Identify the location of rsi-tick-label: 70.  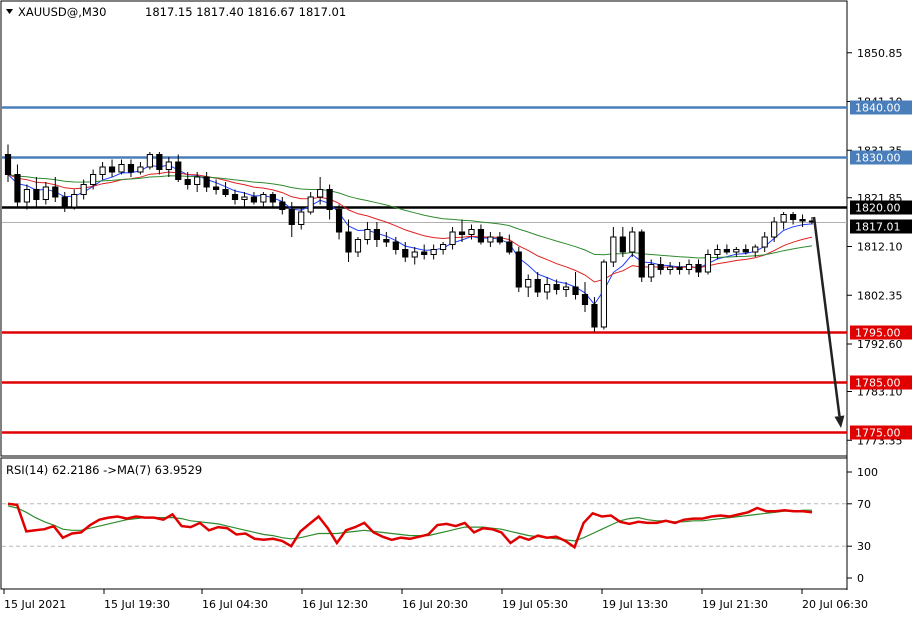
(864, 504).